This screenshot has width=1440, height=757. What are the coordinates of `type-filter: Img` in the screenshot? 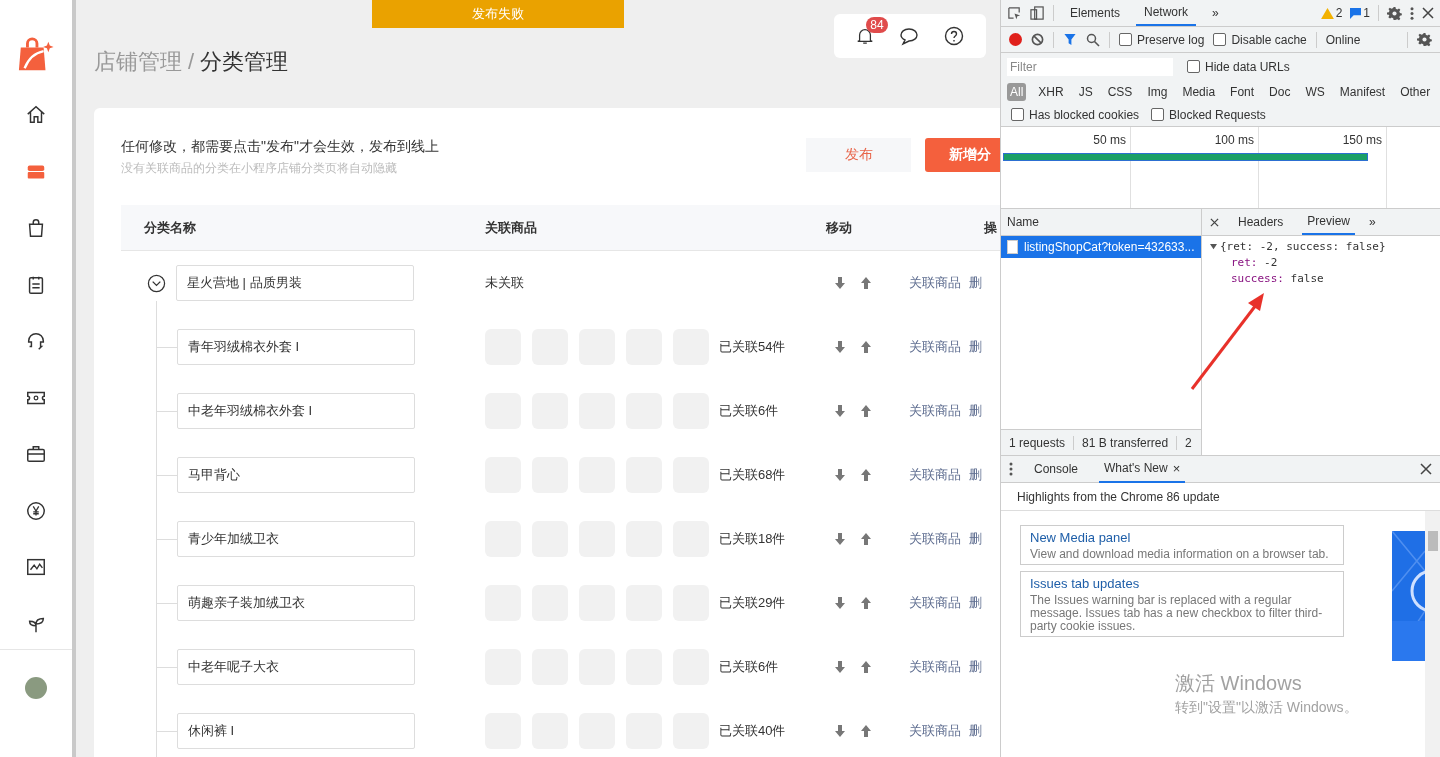 It's located at (1157, 91).